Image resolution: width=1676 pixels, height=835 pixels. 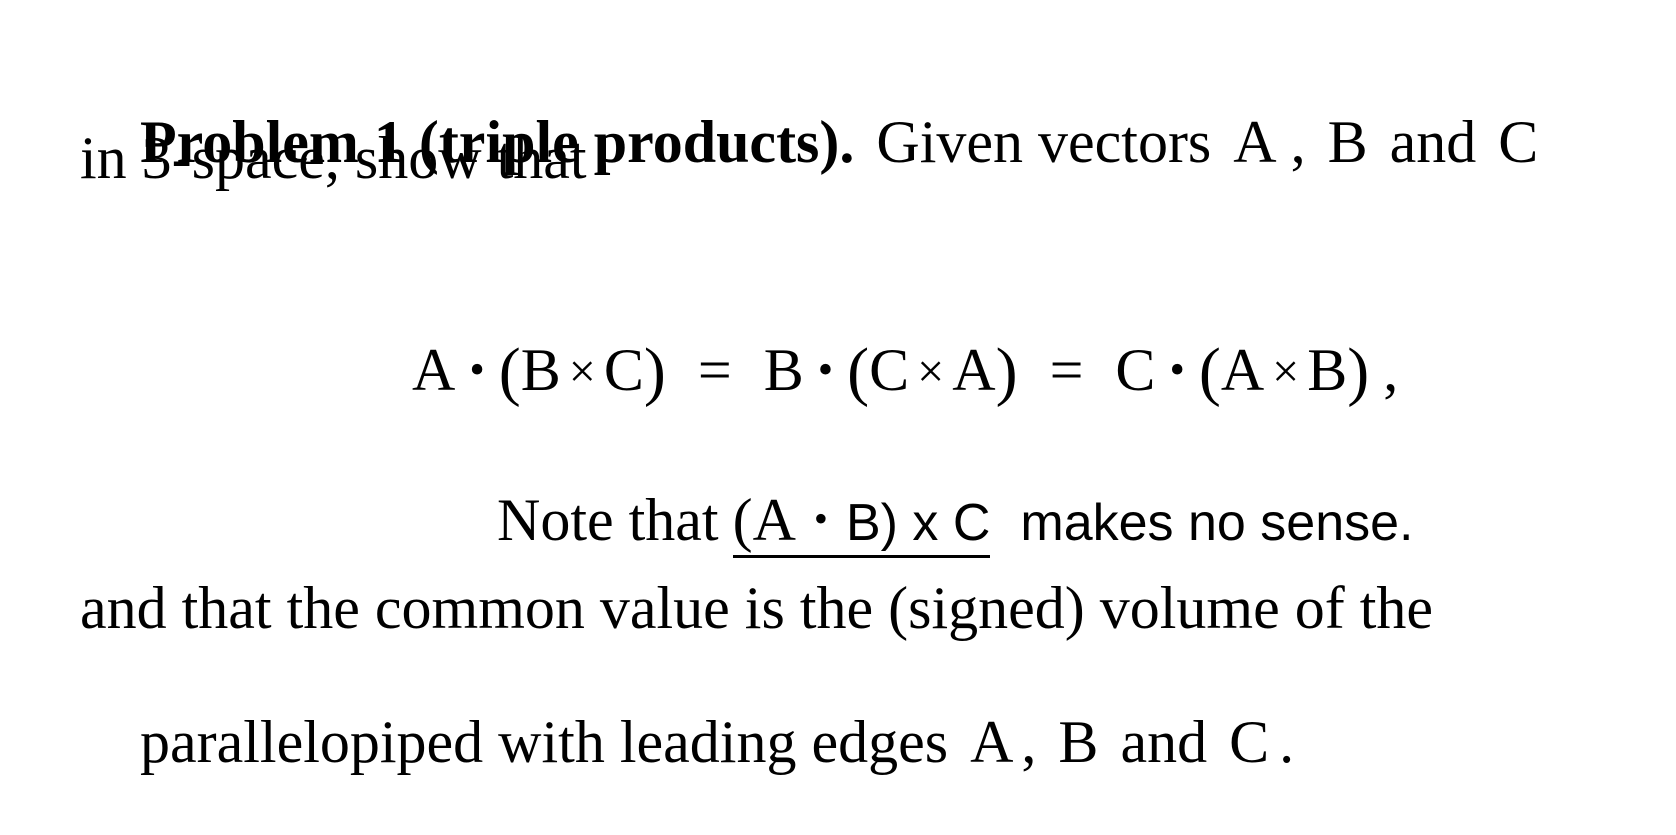 What do you see at coordinates (333, 158) in the screenshot?
I see `problem-statement-line-2: in 3-space, show that` at bounding box center [333, 158].